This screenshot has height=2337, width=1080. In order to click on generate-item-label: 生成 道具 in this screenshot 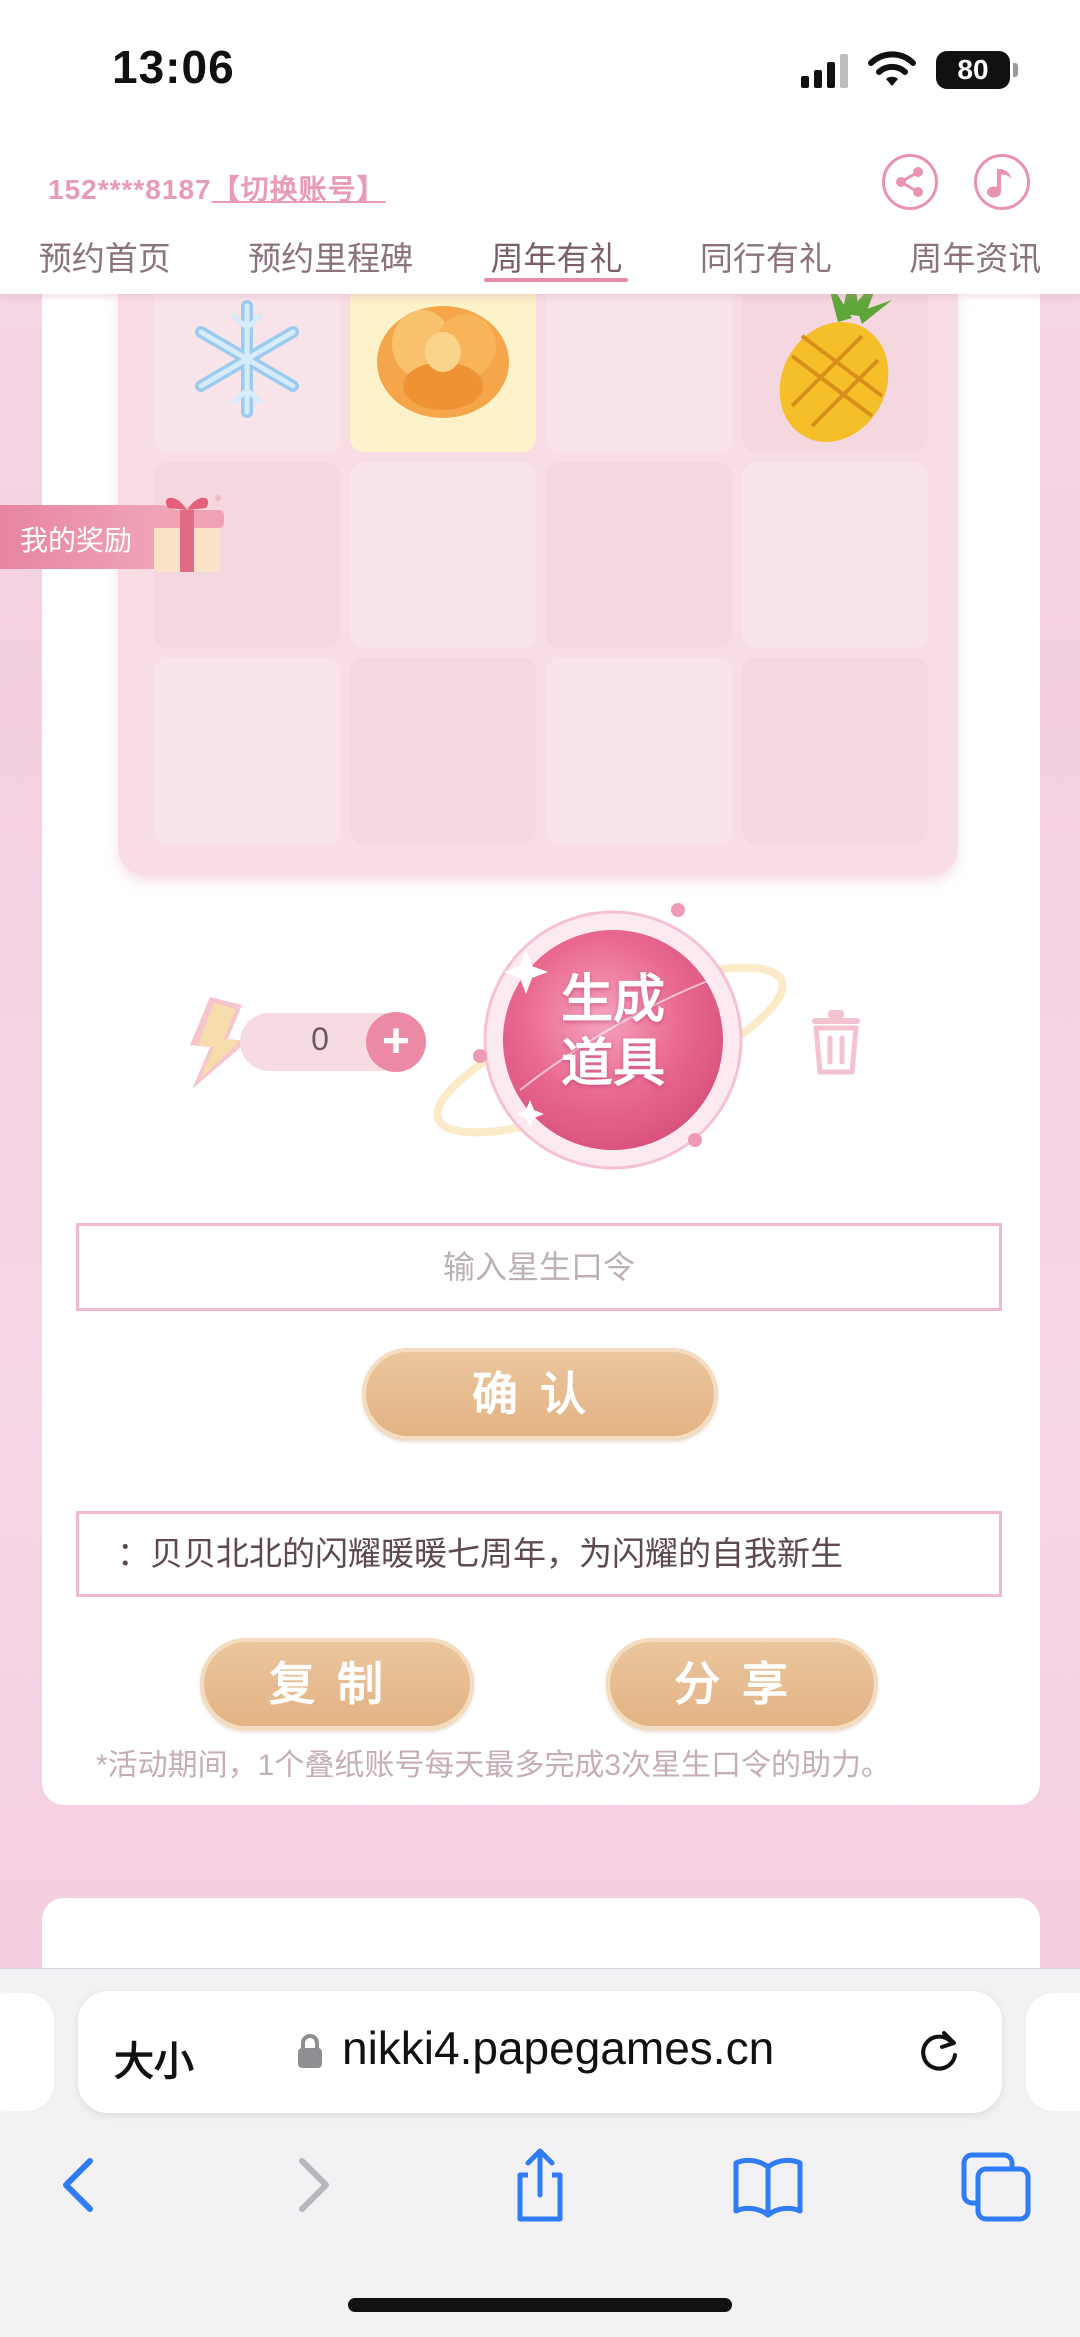, I will do `click(612, 1031)`.